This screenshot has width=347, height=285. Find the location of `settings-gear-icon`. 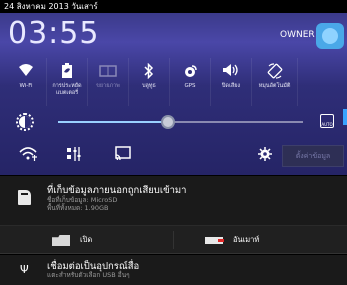

settings-gear-icon is located at coordinates (265, 156).